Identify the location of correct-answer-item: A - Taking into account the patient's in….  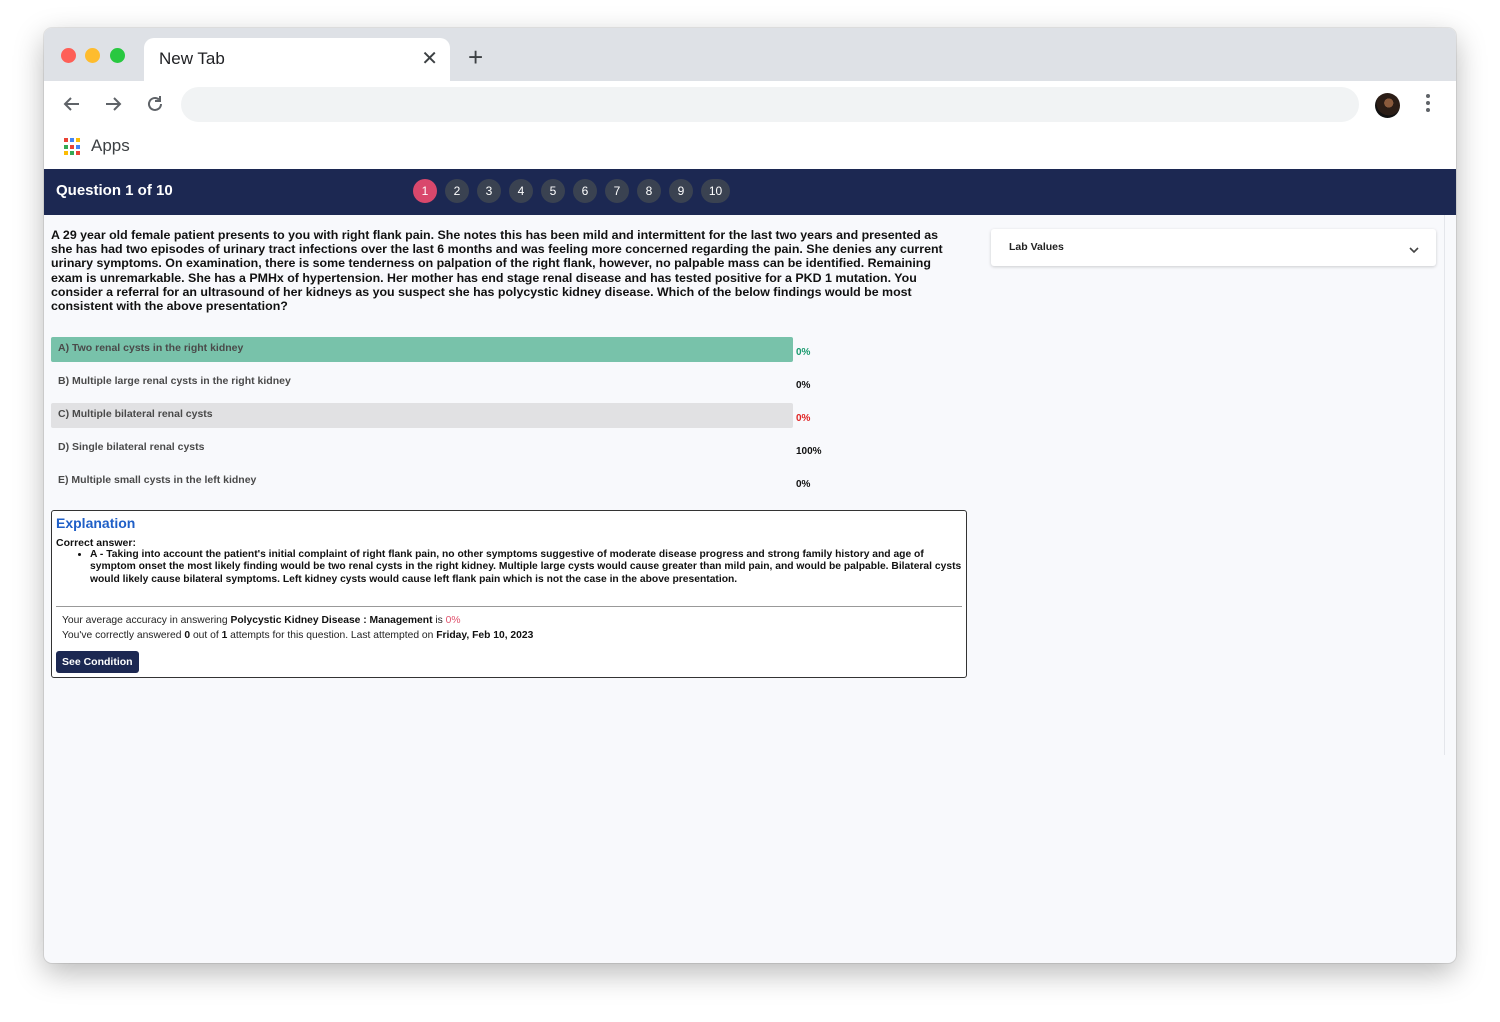
(530, 567).